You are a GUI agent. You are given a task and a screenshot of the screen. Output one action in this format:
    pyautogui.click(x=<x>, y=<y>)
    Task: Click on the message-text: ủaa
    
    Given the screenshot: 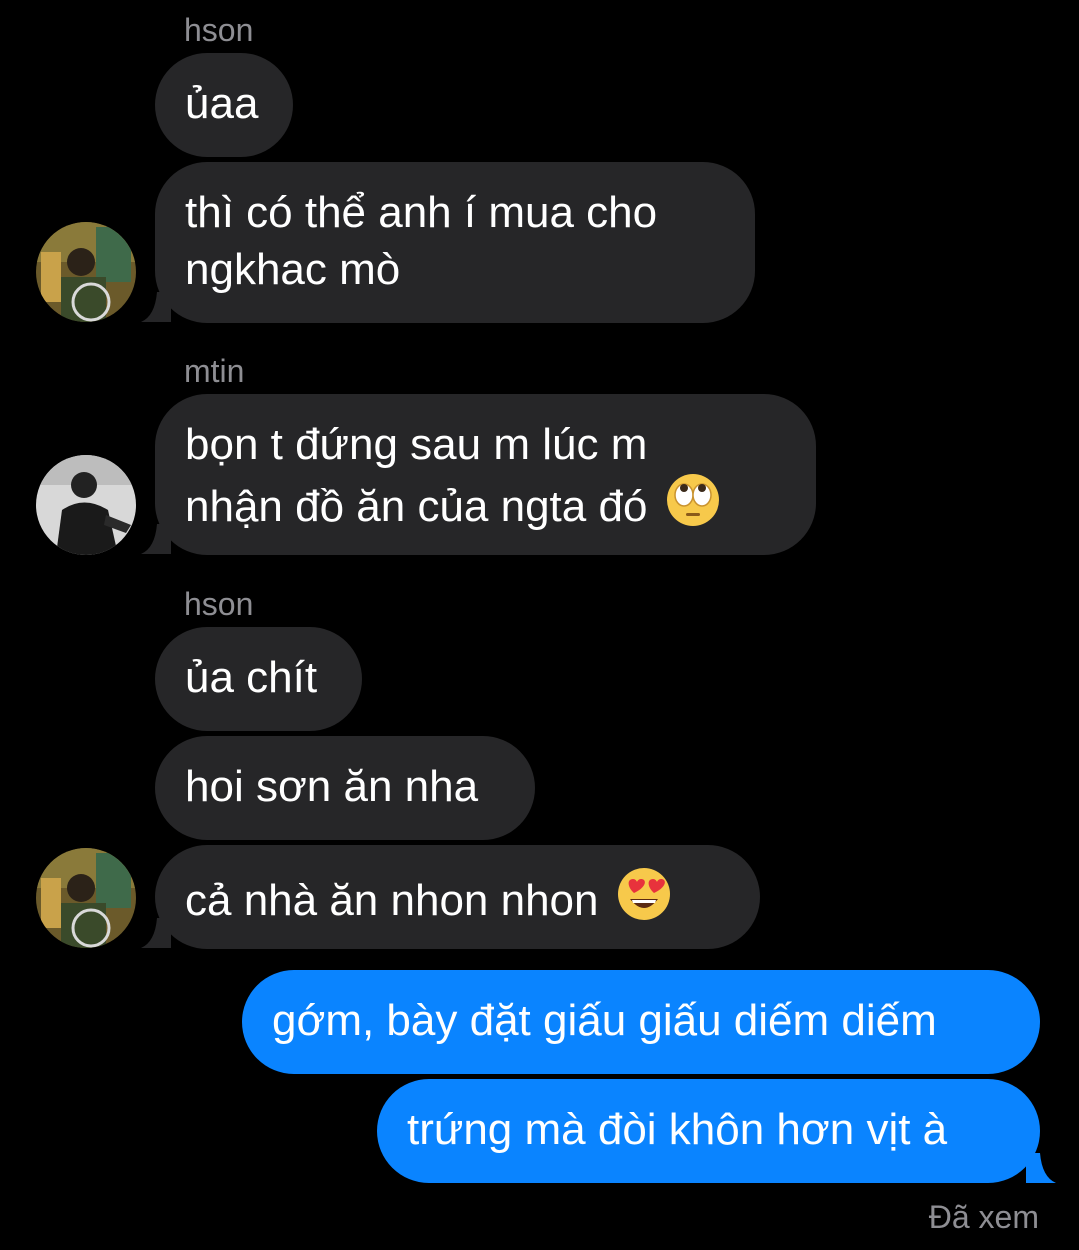 What is the action you would take?
    pyautogui.click(x=222, y=103)
    